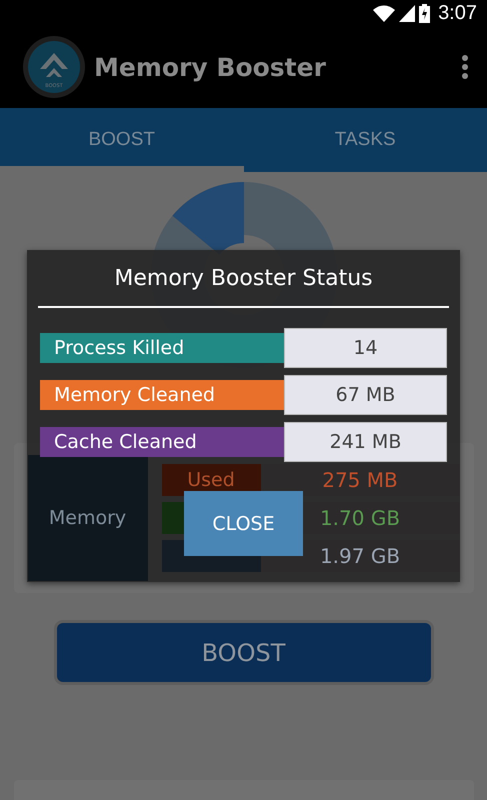  Describe the element at coordinates (365, 442) in the screenshot. I see `stat-value: 241 MB` at that location.